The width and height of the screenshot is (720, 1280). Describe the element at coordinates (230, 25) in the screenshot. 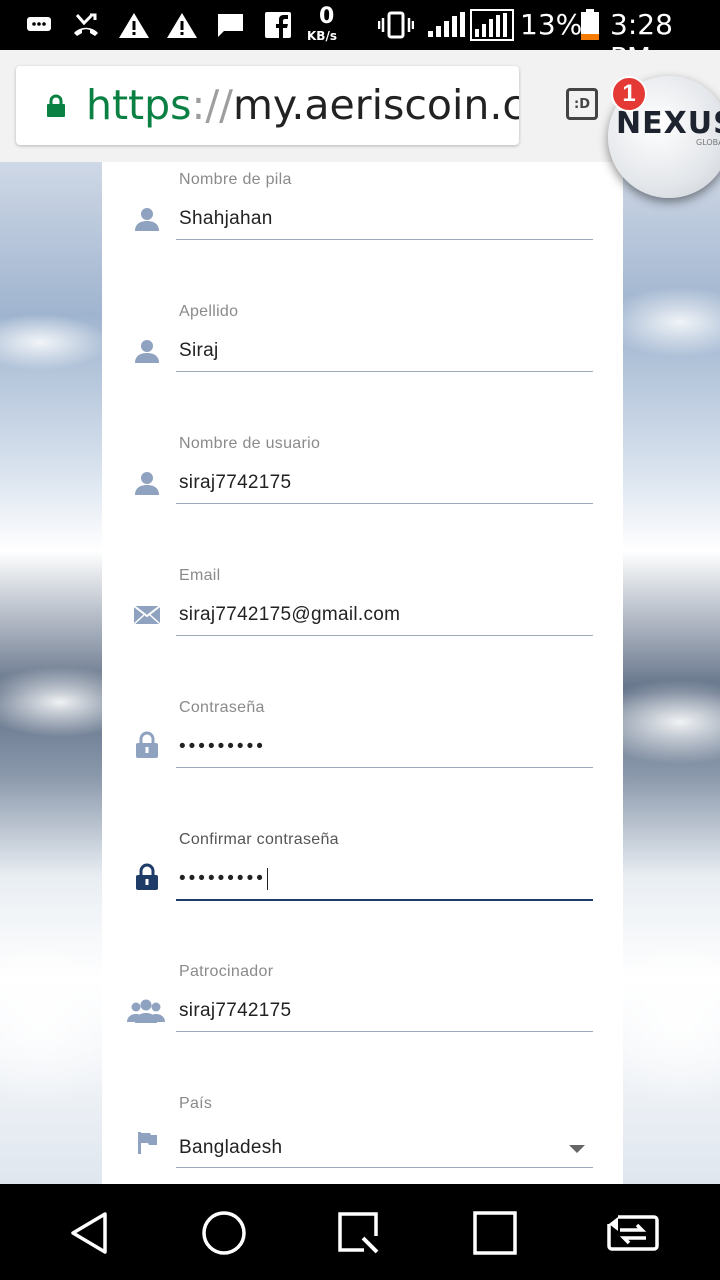

I see `chat-icon` at that location.